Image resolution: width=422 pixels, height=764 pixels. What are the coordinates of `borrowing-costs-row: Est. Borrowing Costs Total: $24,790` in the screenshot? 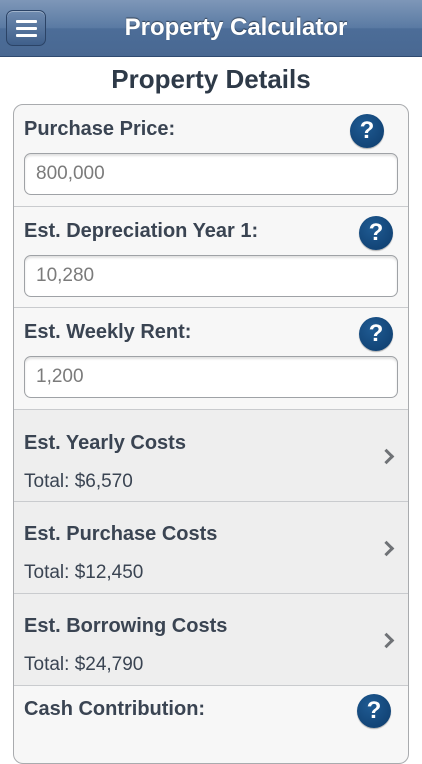 It's located at (211, 640).